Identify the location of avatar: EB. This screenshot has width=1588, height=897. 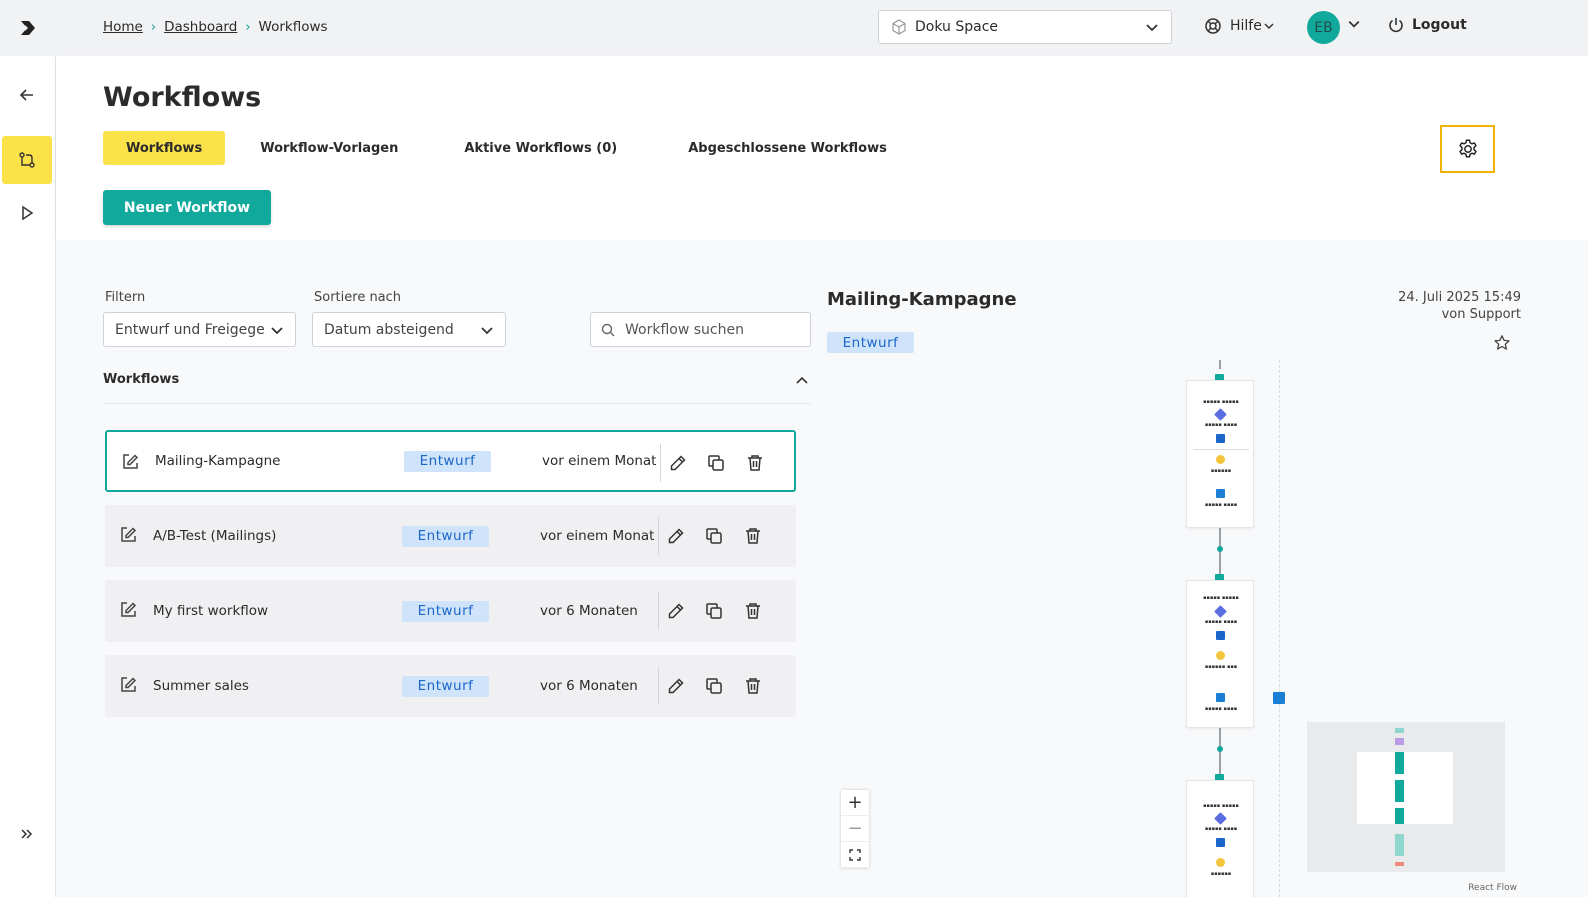
(1323, 27).